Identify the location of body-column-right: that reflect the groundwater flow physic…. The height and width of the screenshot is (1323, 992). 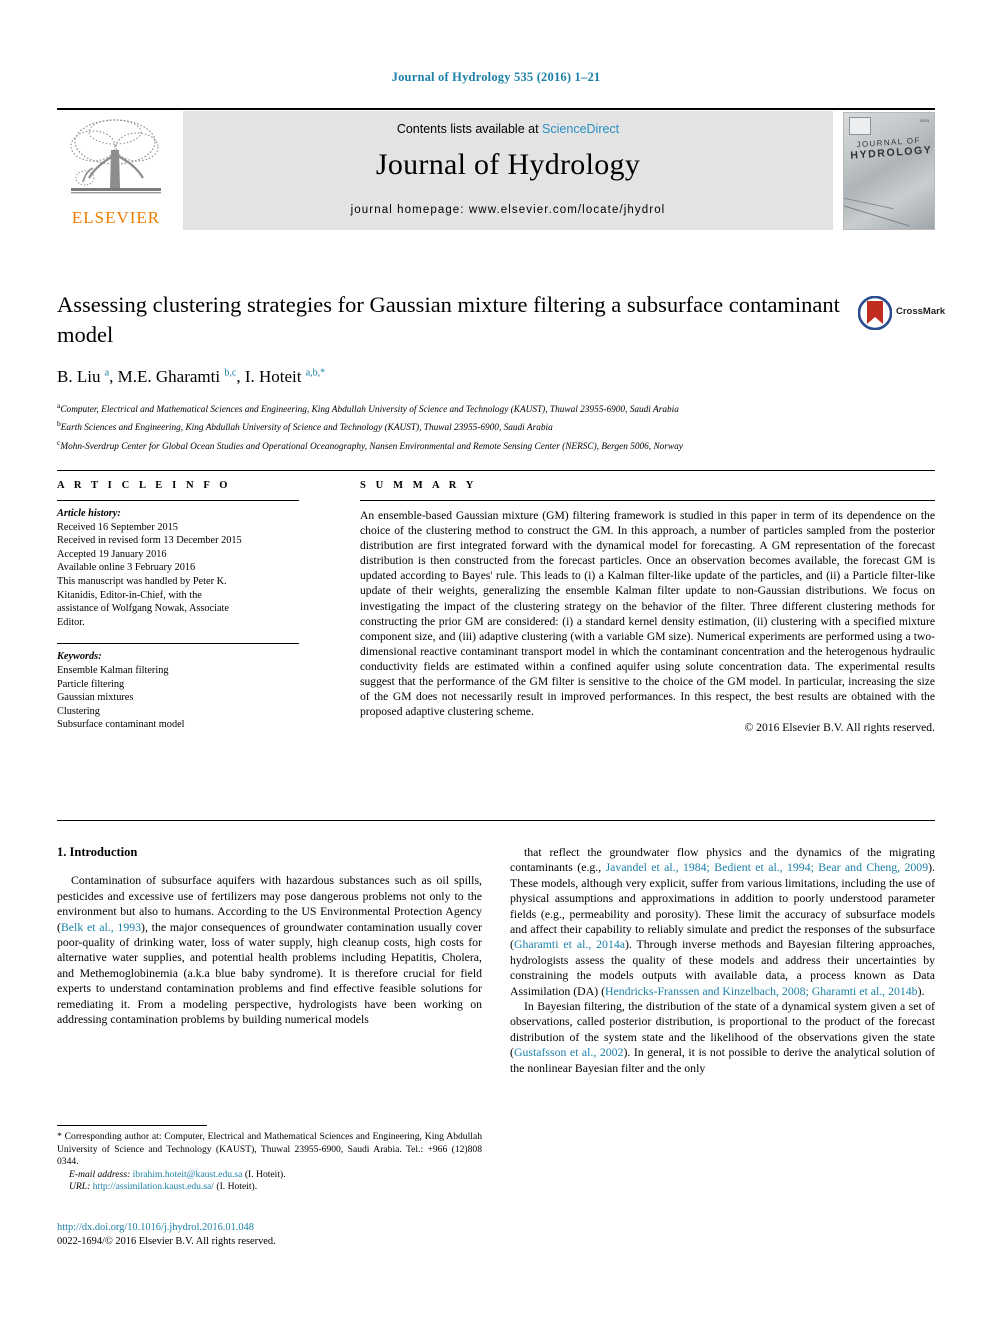
(722, 960).